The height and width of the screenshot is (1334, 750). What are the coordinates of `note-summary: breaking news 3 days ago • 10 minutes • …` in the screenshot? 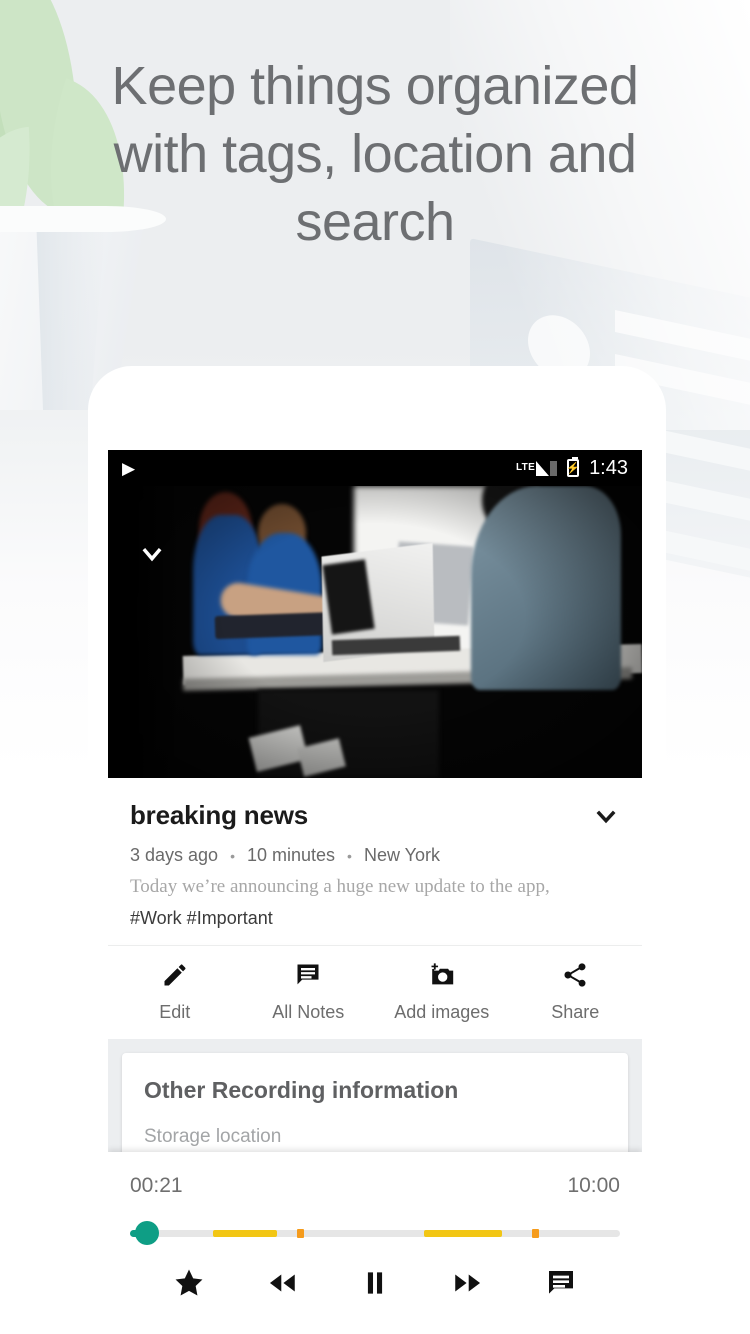 It's located at (375, 861).